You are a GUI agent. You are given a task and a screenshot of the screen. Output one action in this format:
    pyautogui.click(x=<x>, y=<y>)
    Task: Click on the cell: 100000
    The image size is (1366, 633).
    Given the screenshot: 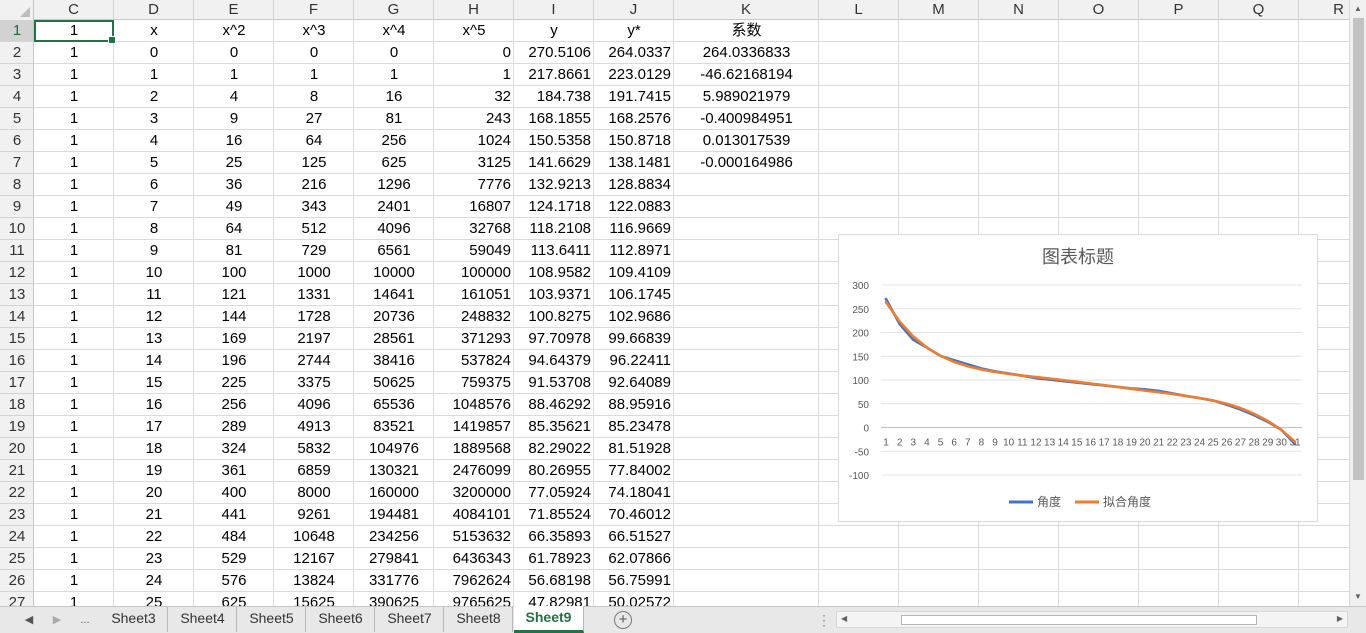 What is the action you would take?
    pyautogui.click(x=474, y=273)
    